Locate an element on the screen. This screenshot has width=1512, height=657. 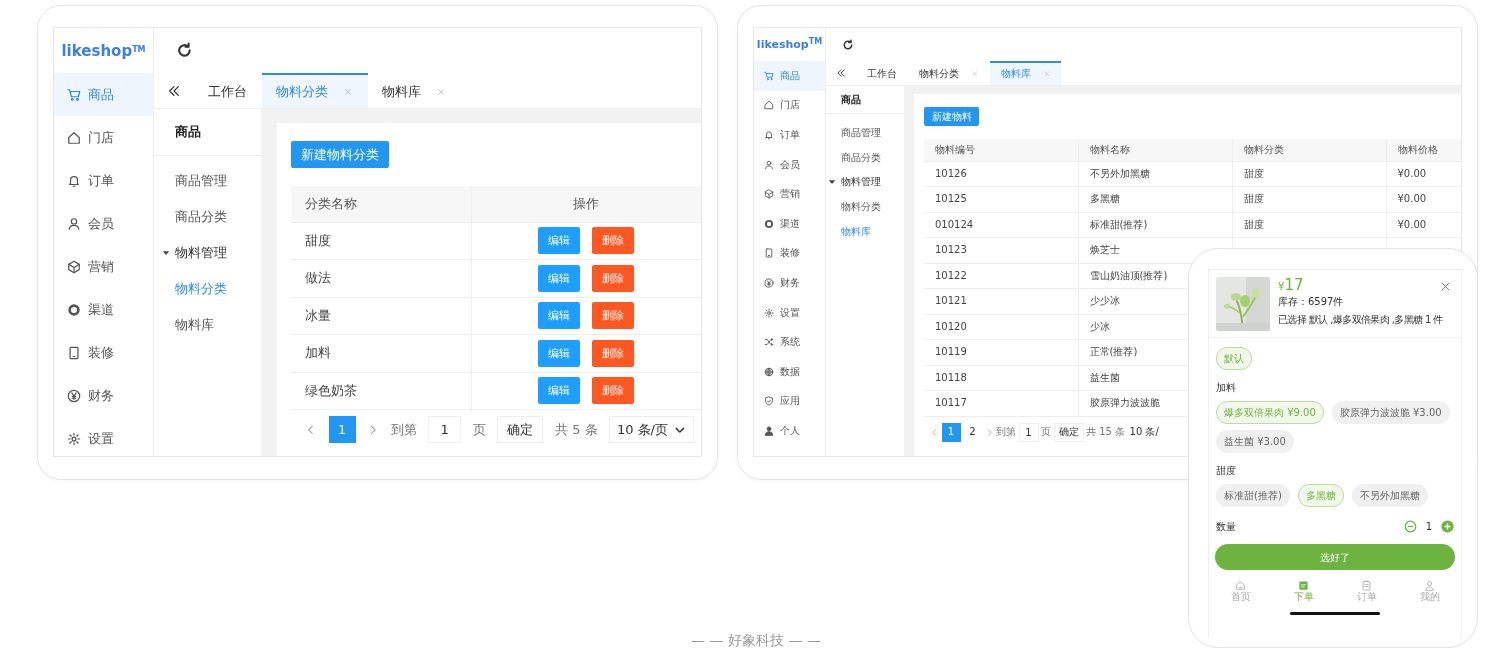
column-header: 物料价格 is located at coordinates (1423, 150).